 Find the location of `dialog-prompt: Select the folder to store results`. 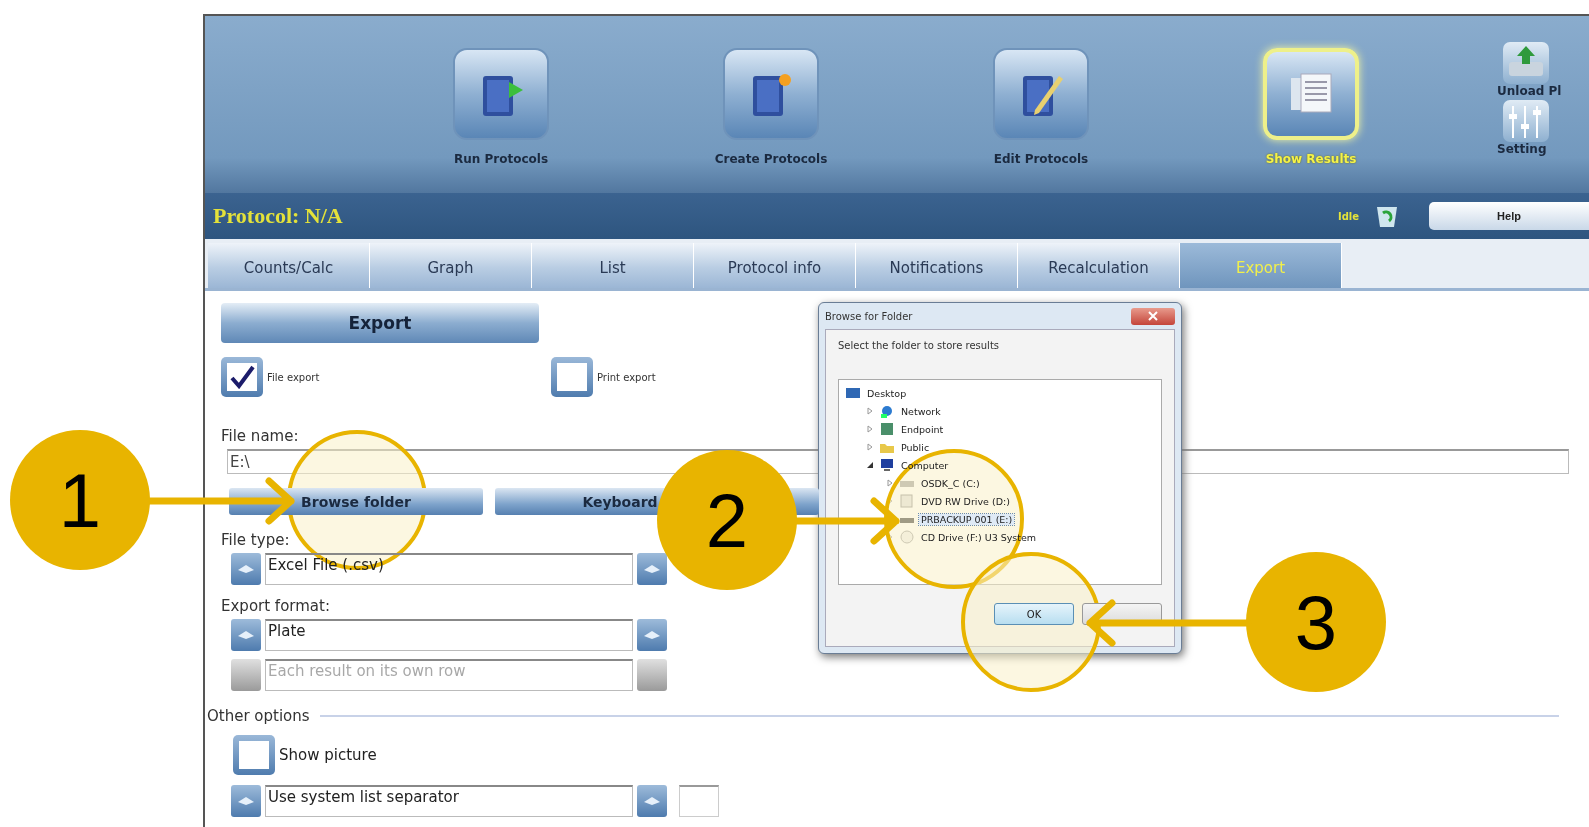

dialog-prompt: Select the folder to store results is located at coordinates (919, 345).